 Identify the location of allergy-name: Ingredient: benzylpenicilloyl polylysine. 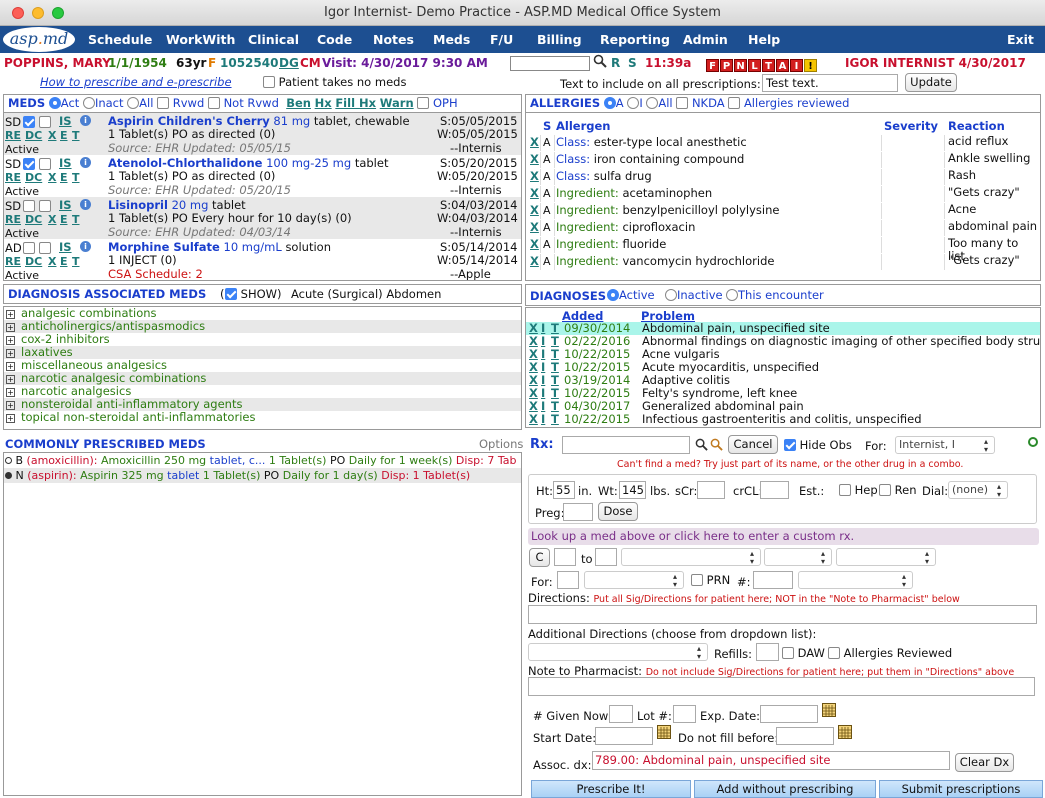
(667, 210).